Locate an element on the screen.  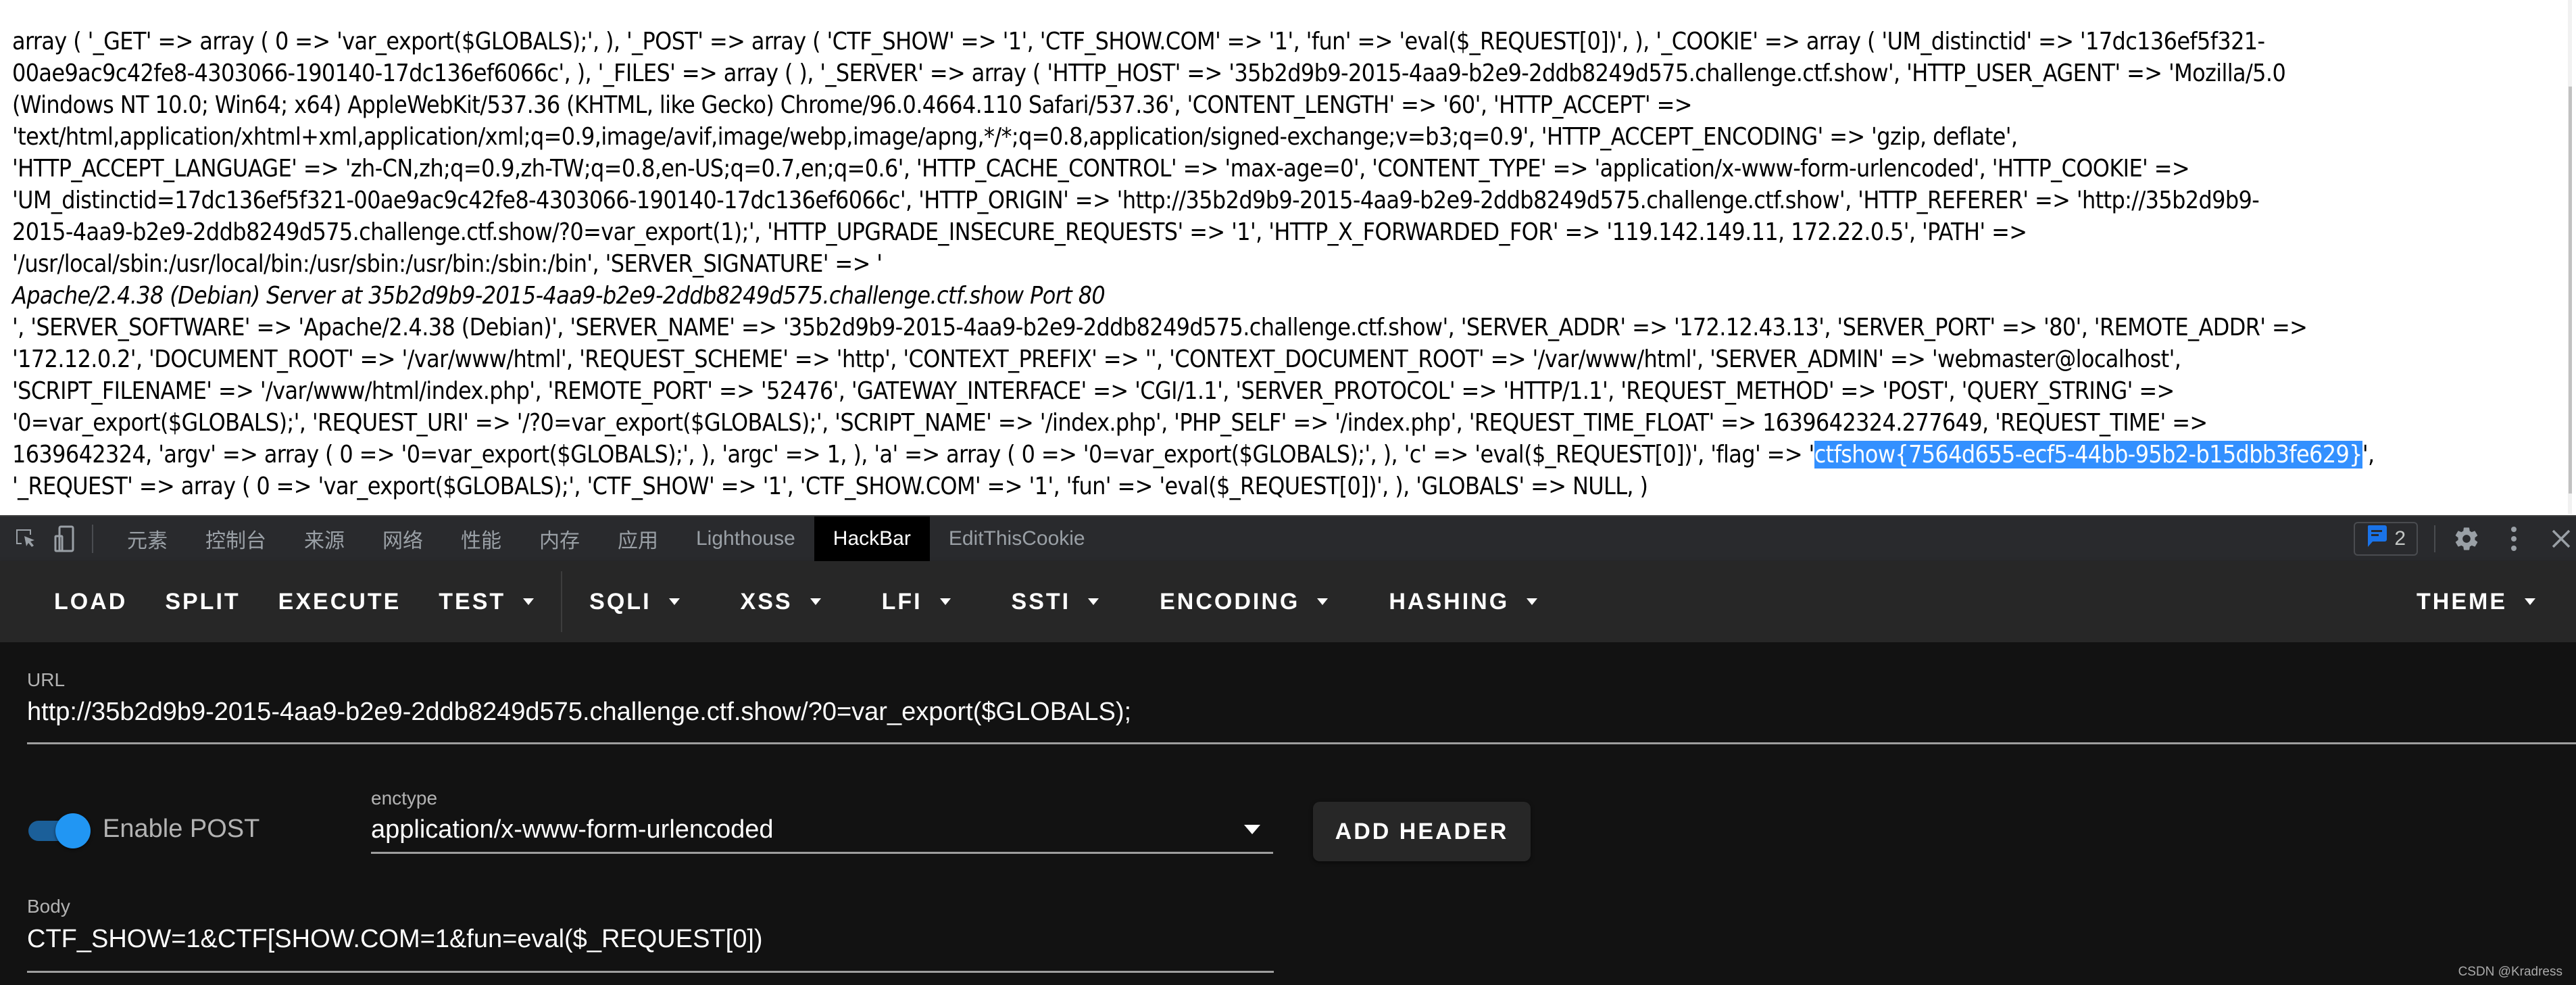
tab-memory: 内存 is located at coordinates (559, 539).